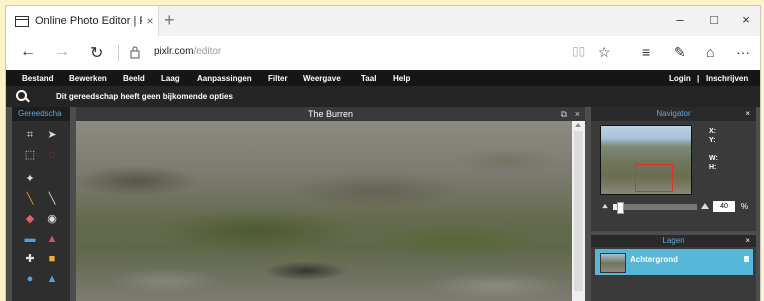  I want to click on tools-grid: ⌗ ➤ ⬚ ◌ ✦ ╲ ╲ ◆ ◉ ▬ ▲ ✚ ■ ● ▲, so click(41, 205).